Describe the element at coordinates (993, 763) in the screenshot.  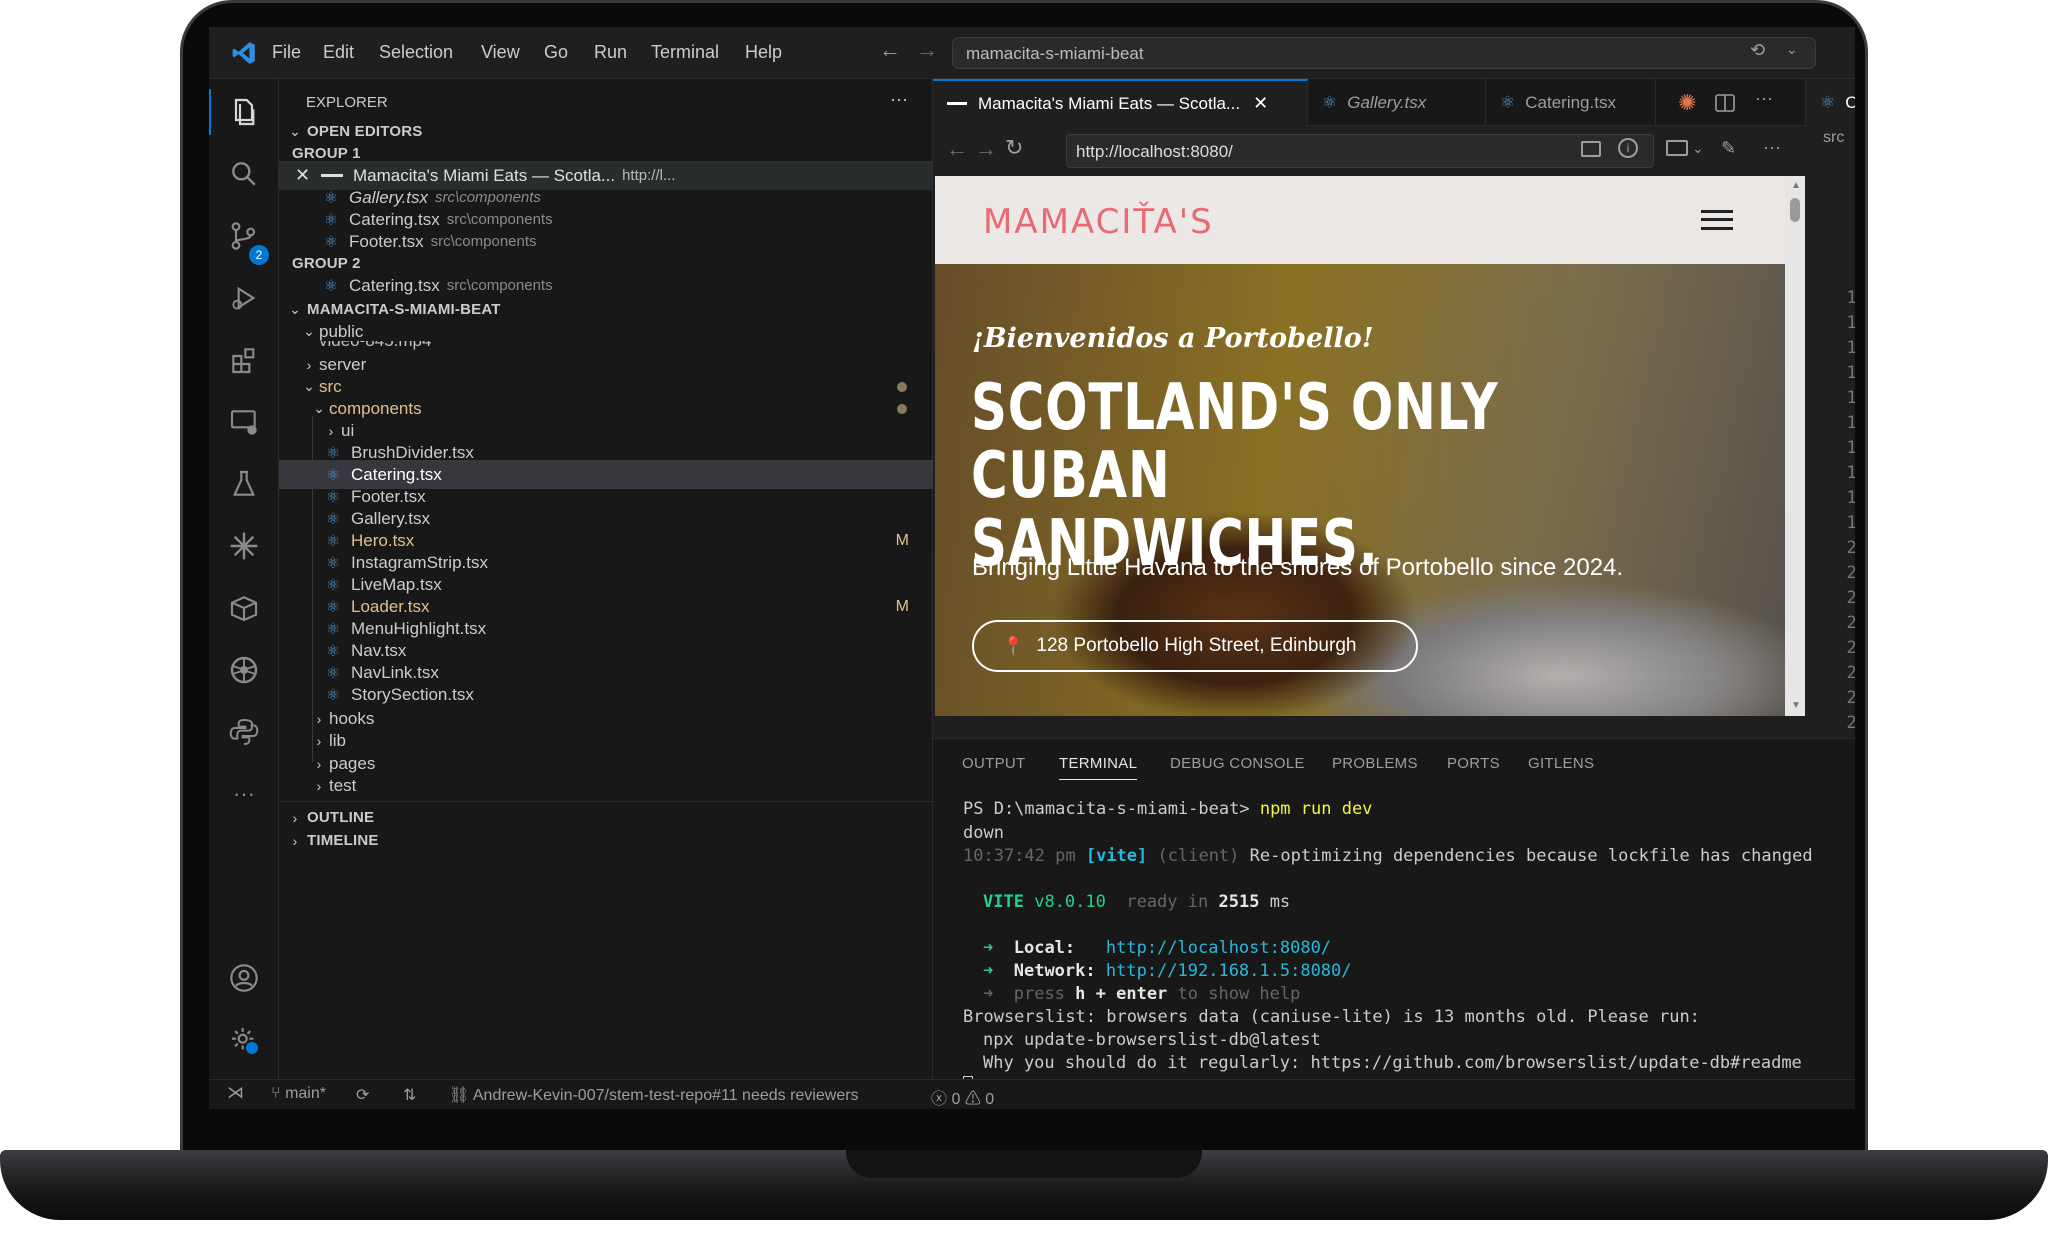
I see `panel-tab-output: OUTPUT` at that location.